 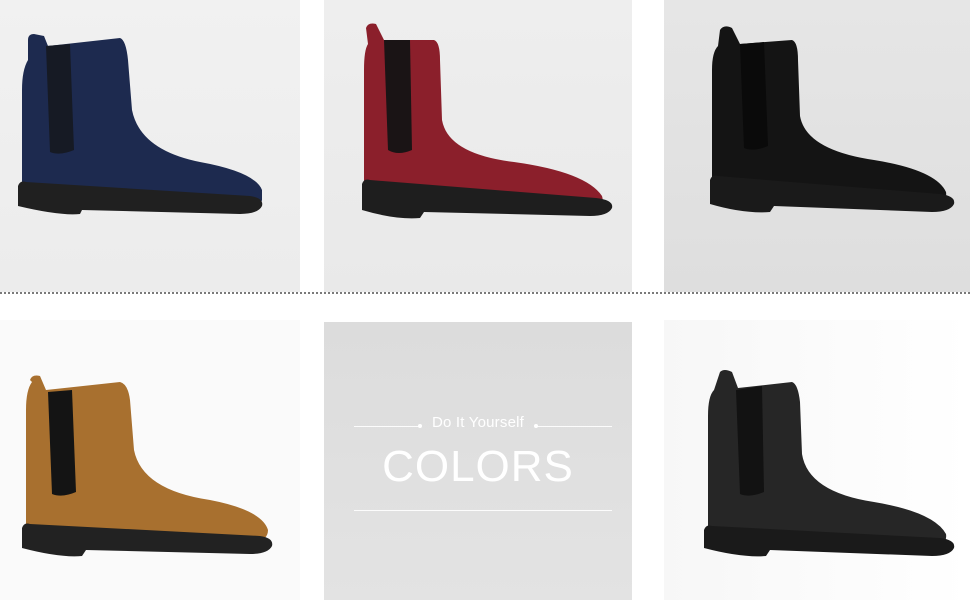 What do you see at coordinates (483, 510) in the screenshot?
I see `headline-underline` at bounding box center [483, 510].